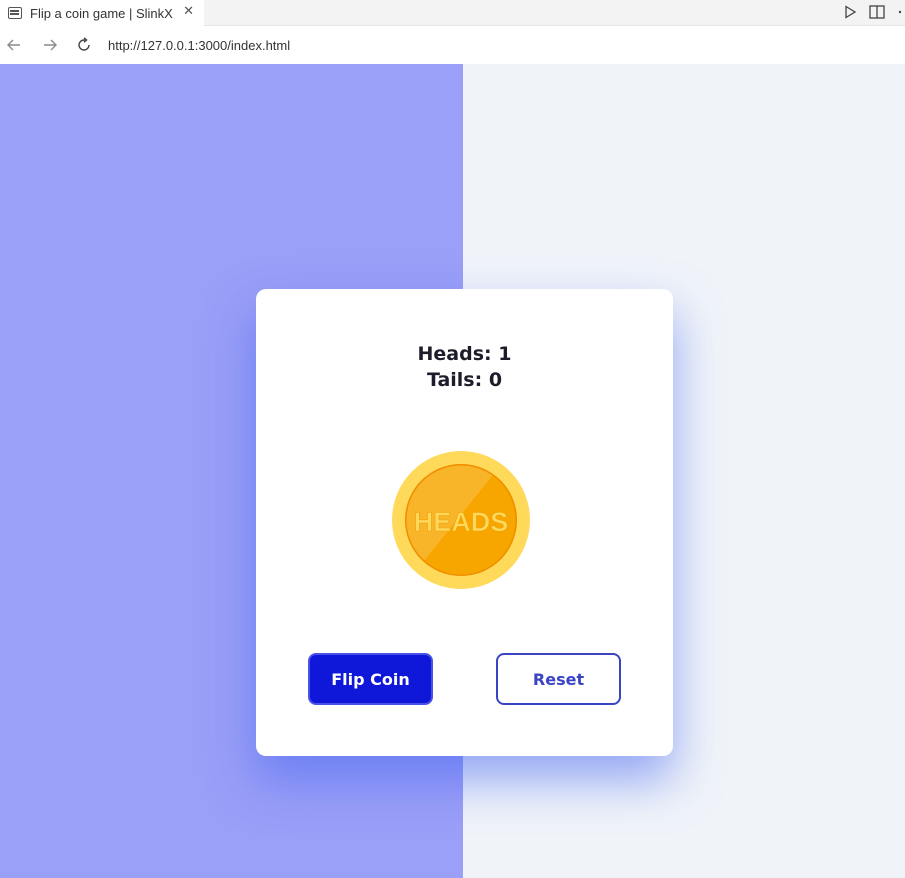  Describe the element at coordinates (50, 45) in the screenshot. I see `arrow-right-icon` at that location.